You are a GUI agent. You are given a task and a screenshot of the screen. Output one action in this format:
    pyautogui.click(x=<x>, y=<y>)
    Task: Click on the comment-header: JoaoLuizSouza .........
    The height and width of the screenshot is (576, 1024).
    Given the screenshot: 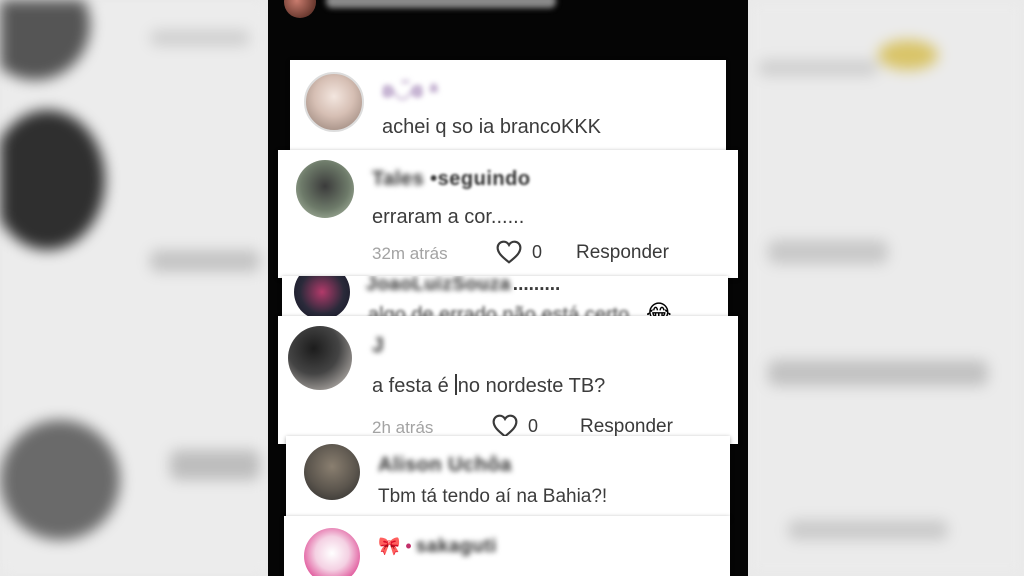 What is the action you would take?
    pyautogui.click(x=463, y=286)
    